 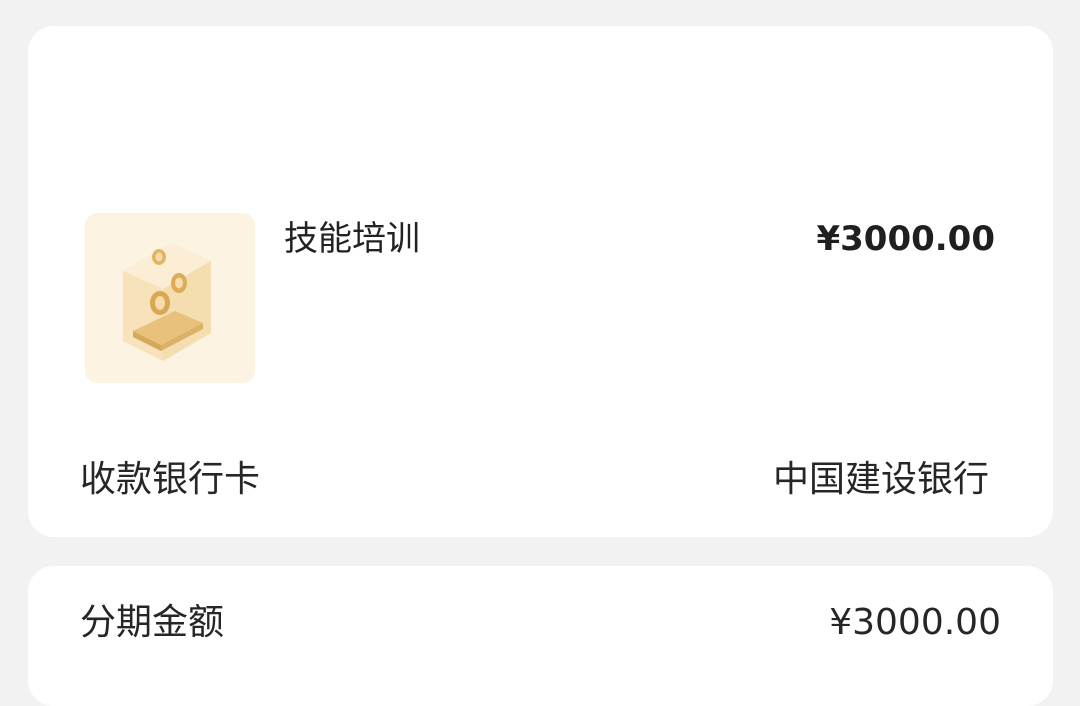 I want to click on gold-coin-box-icon, so click(x=167, y=302).